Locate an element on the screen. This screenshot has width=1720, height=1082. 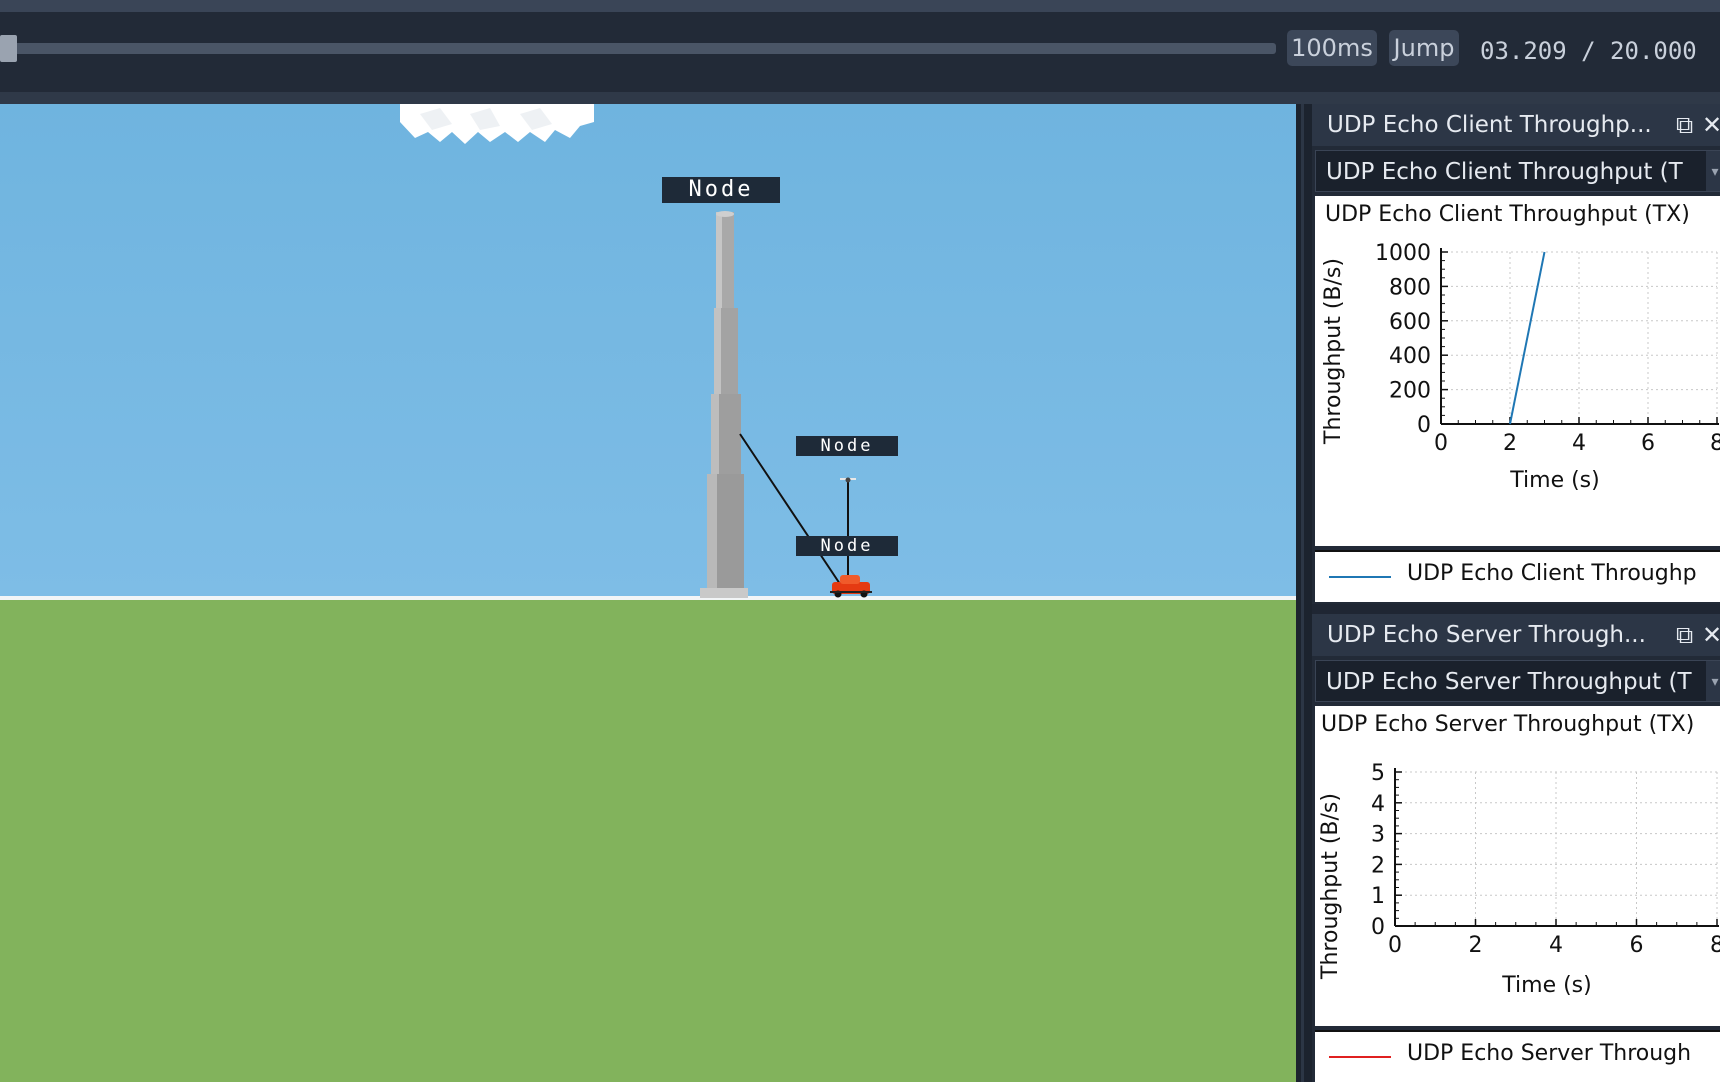
y-tick-label: 4 is located at coordinates (1378, 804).